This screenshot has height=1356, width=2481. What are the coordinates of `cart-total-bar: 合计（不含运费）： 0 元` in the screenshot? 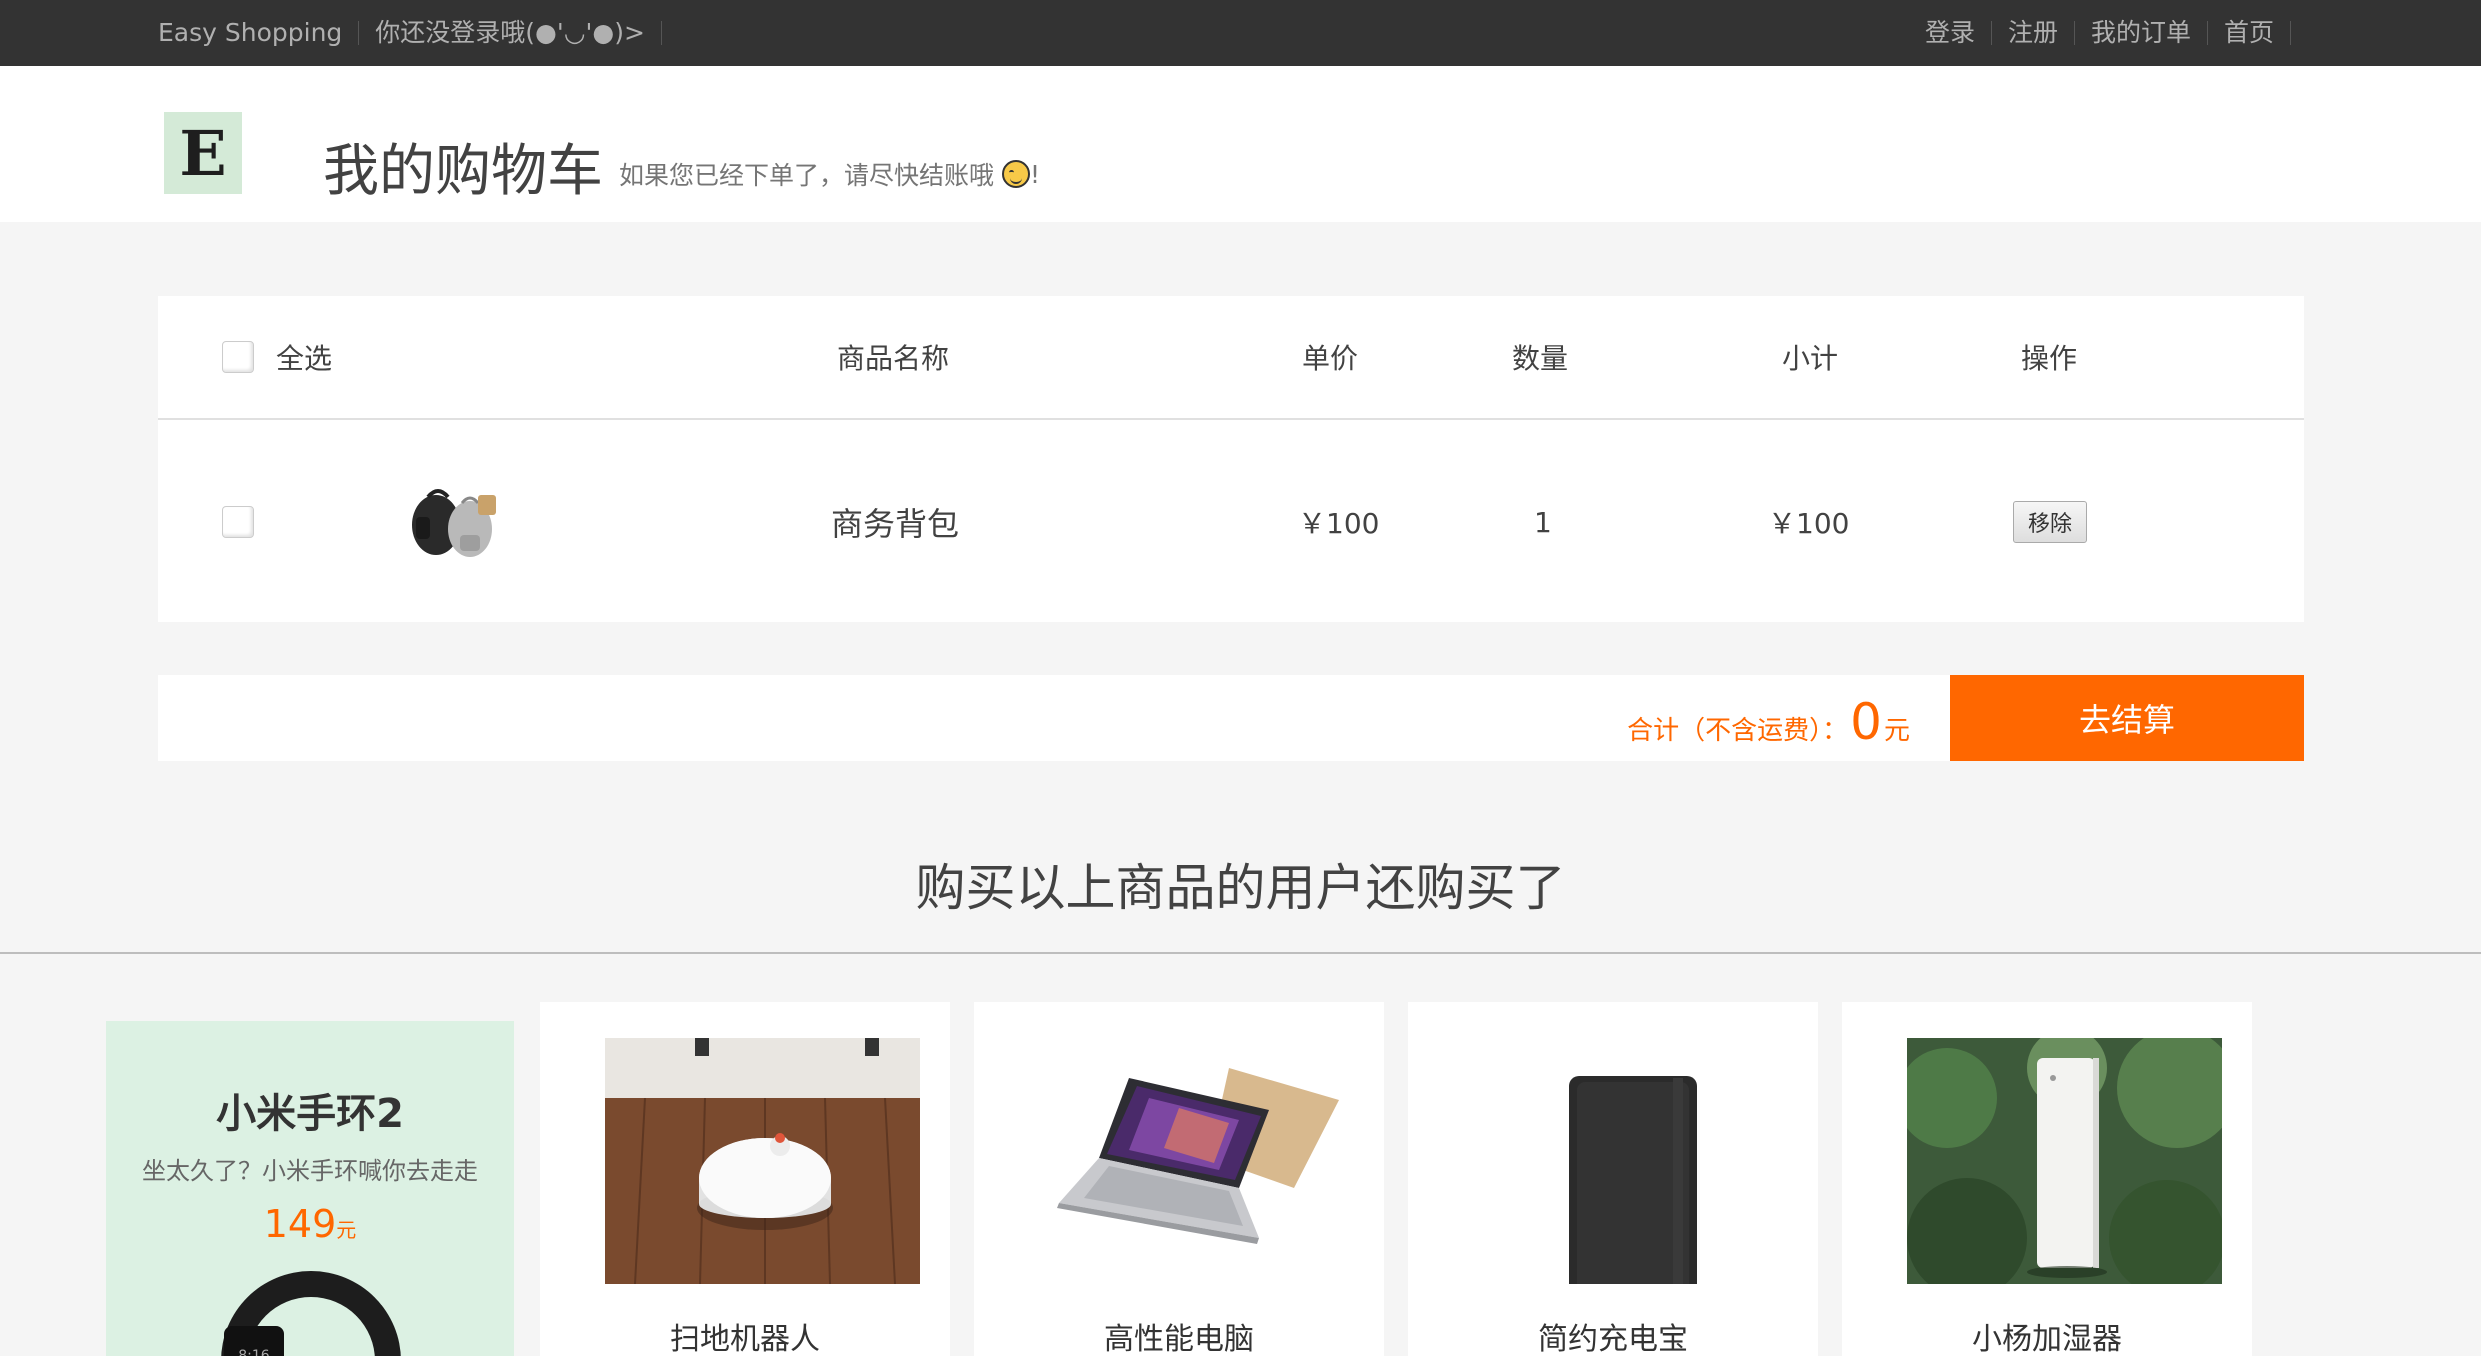 It's located at (1054, 718).